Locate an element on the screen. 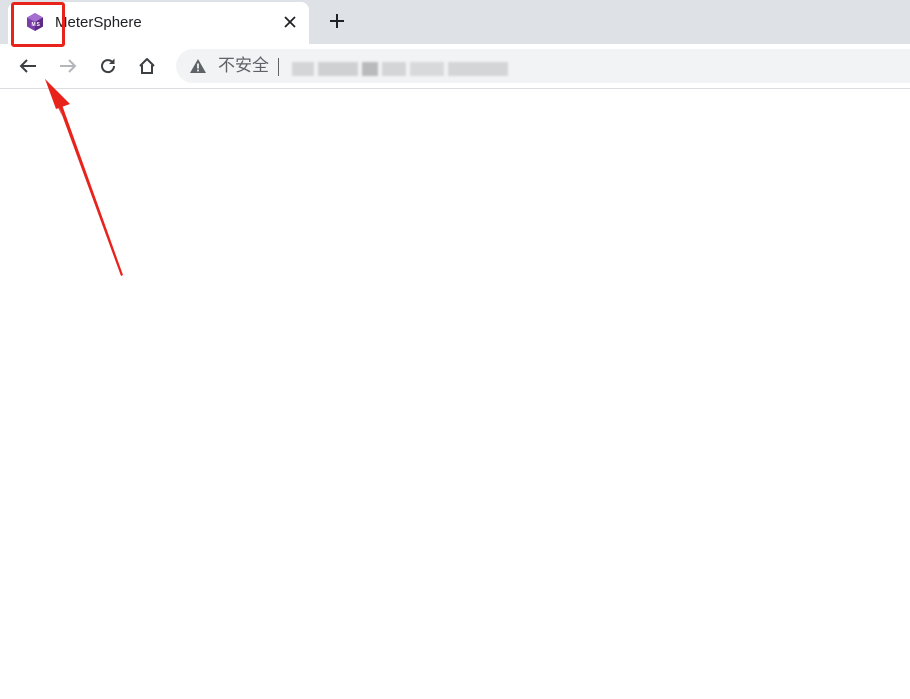 The width and height of the screenshot is (910, 699). close-icon is located at coordinates (290, 22).